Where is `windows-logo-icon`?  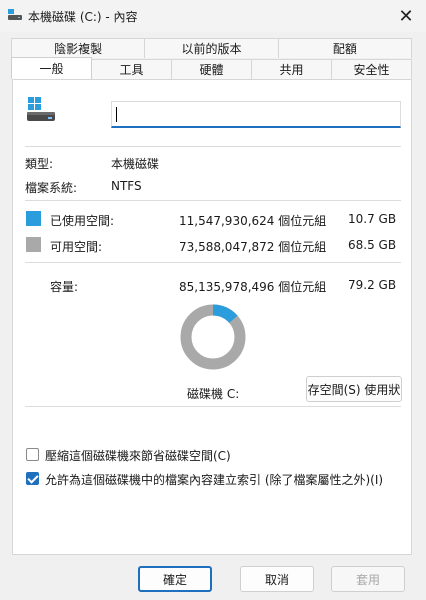 windows-logo-icon is located at coordinates (34, 103).